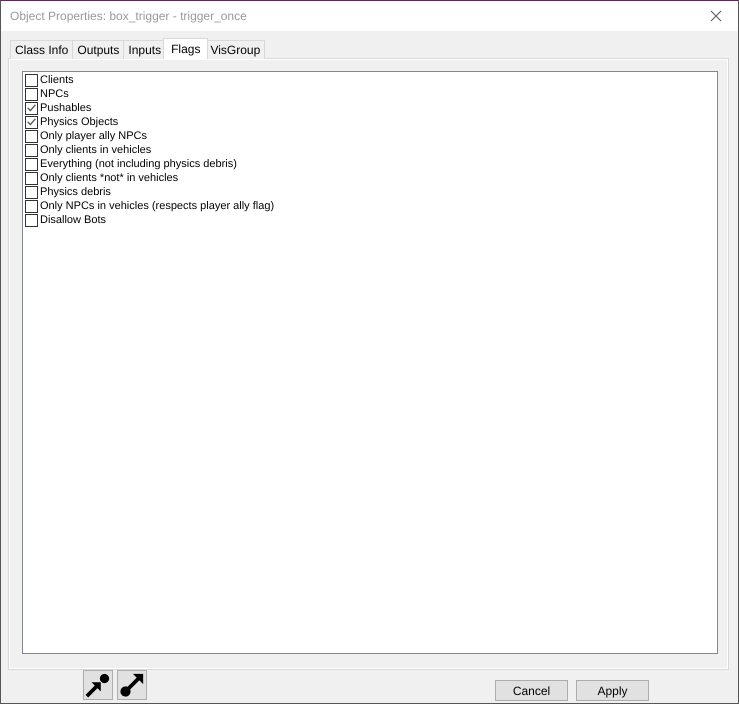 This screenshot has width=739, height=704. Describe the element at coordinates (612, 690) in the screenshot. I see `dialog-button: Apply` at that location.